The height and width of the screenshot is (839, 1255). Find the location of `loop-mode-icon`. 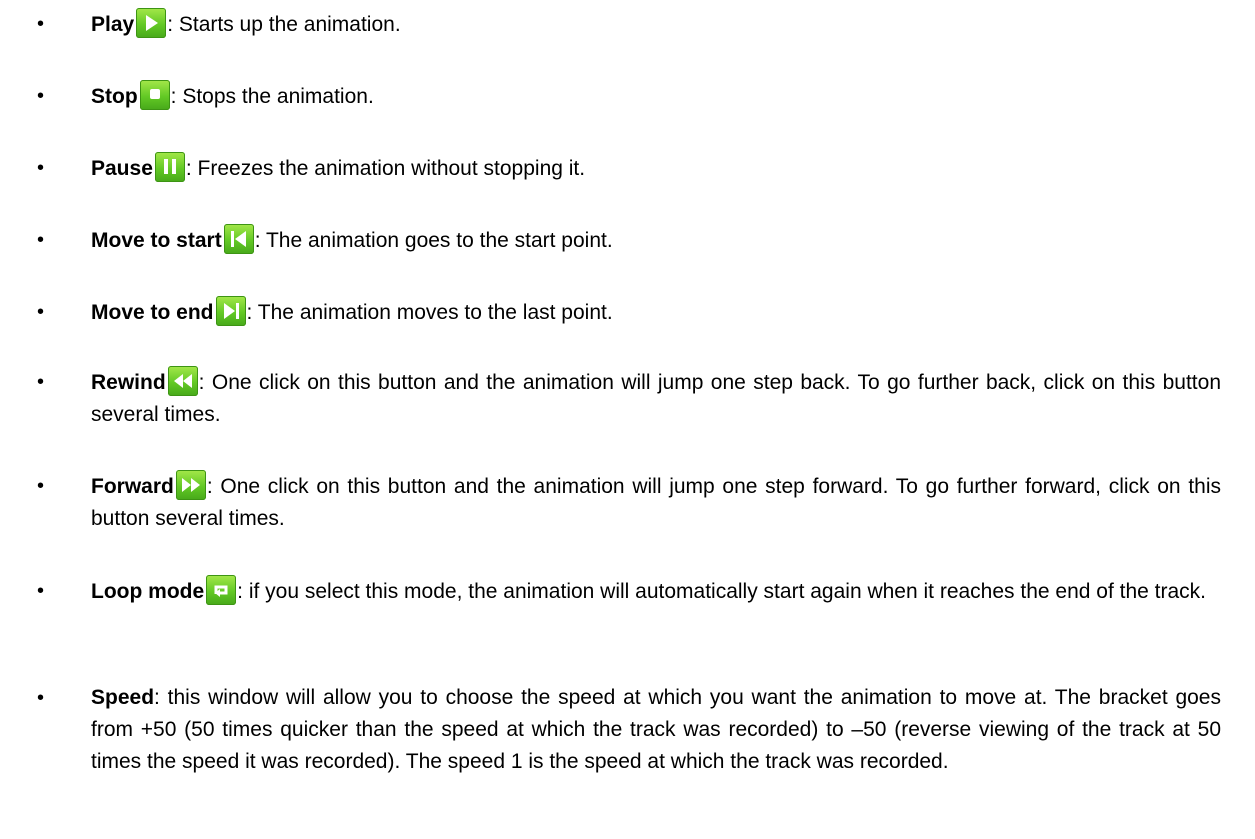

loop-mode-icon is located at coordinates (221, 590).